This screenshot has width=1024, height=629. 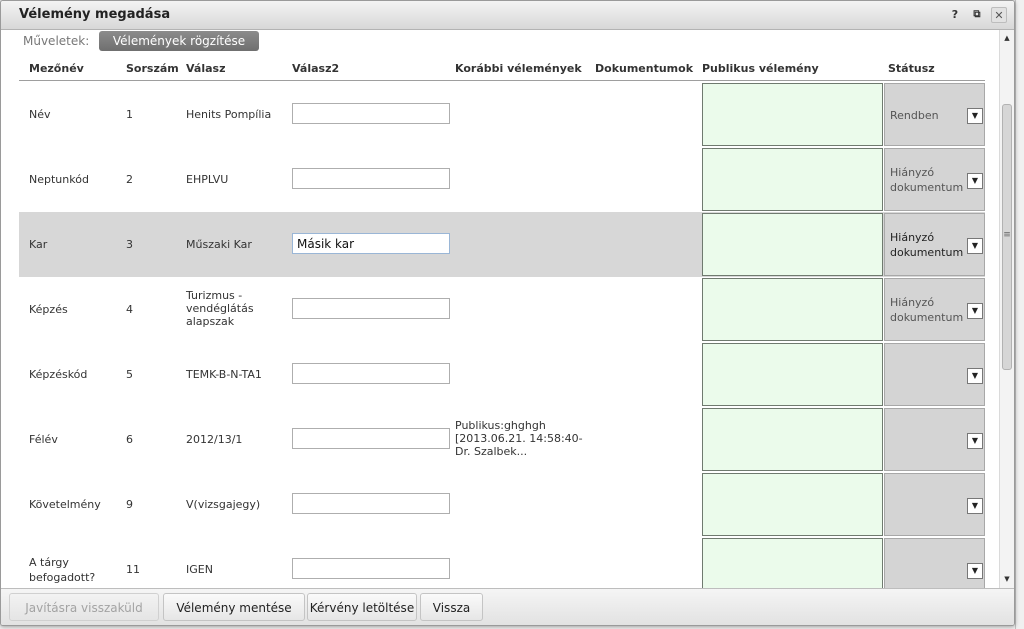 What do you see at coordinates (502, 374) in the screenshot?
I see `table-row: Képzéskód 5 TEMK-B-N-TA1 ▼` at bounding box center [502, 374].